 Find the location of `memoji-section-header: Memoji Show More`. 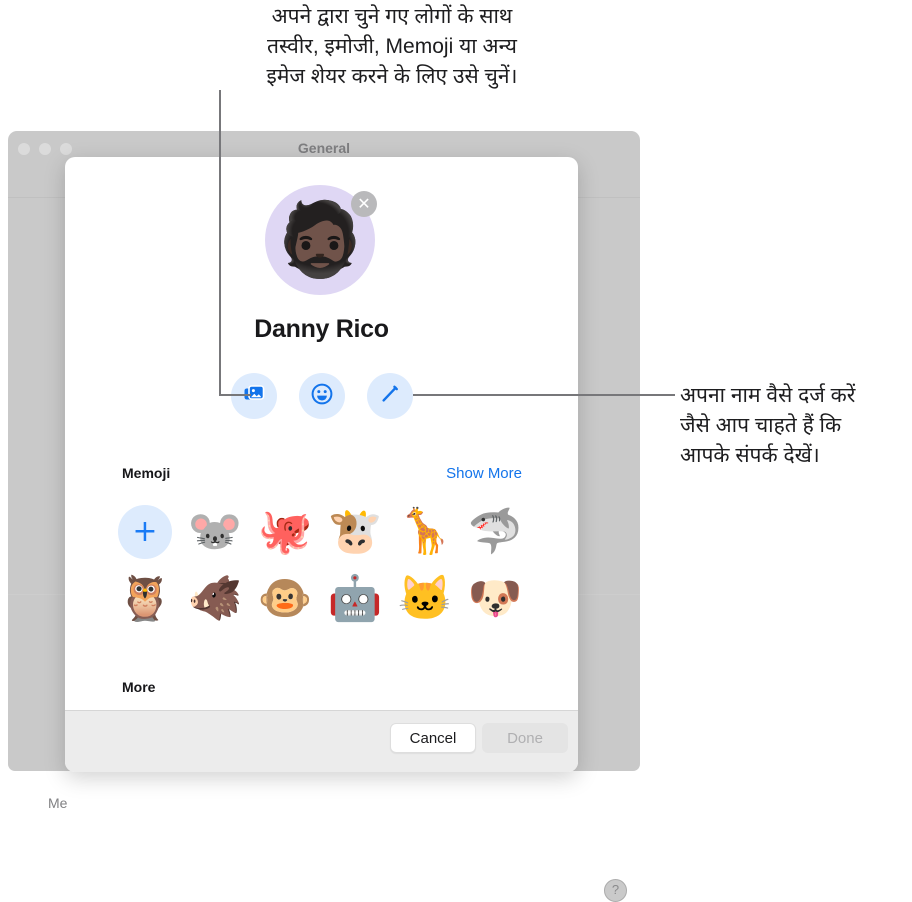

memoji-section-header: Memoji Show More is located at coordinates (322, 473).